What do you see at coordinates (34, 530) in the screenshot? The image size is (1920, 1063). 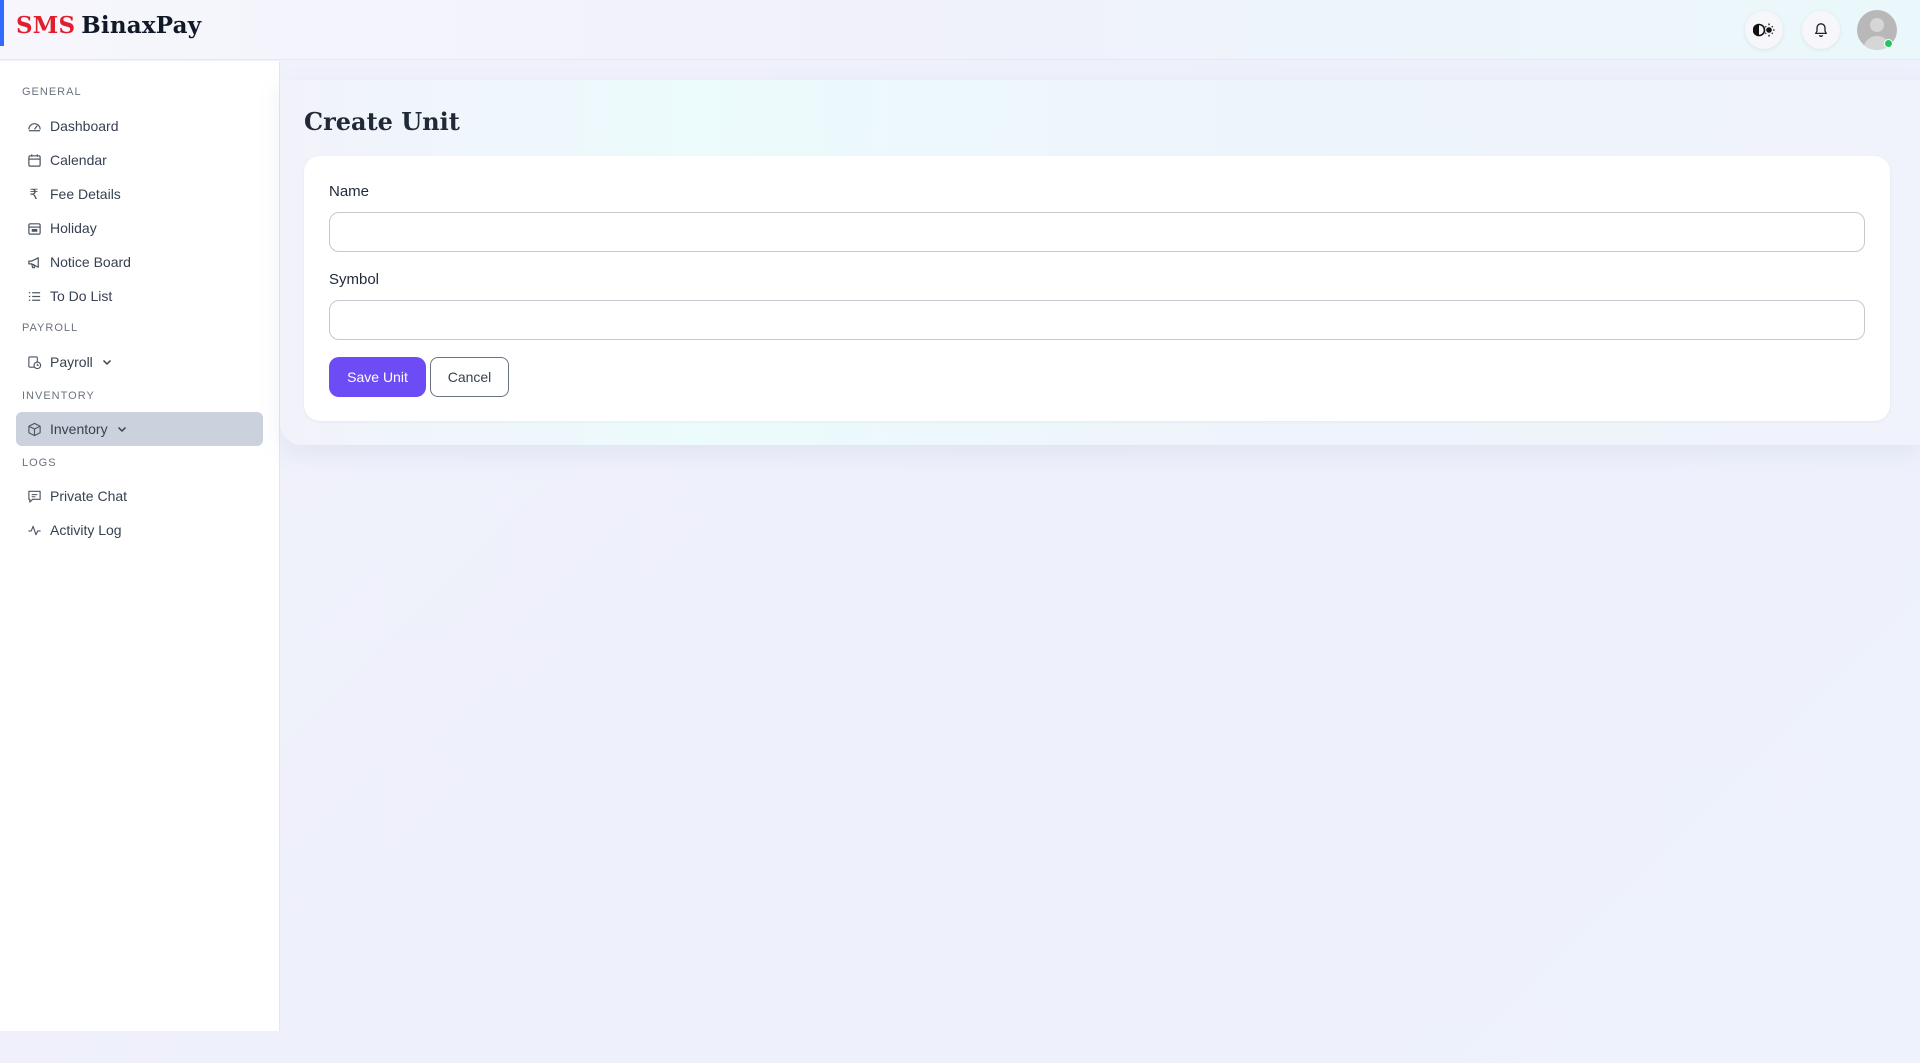 I see `activity-pulse-icon` at bounding box center [34, 530].